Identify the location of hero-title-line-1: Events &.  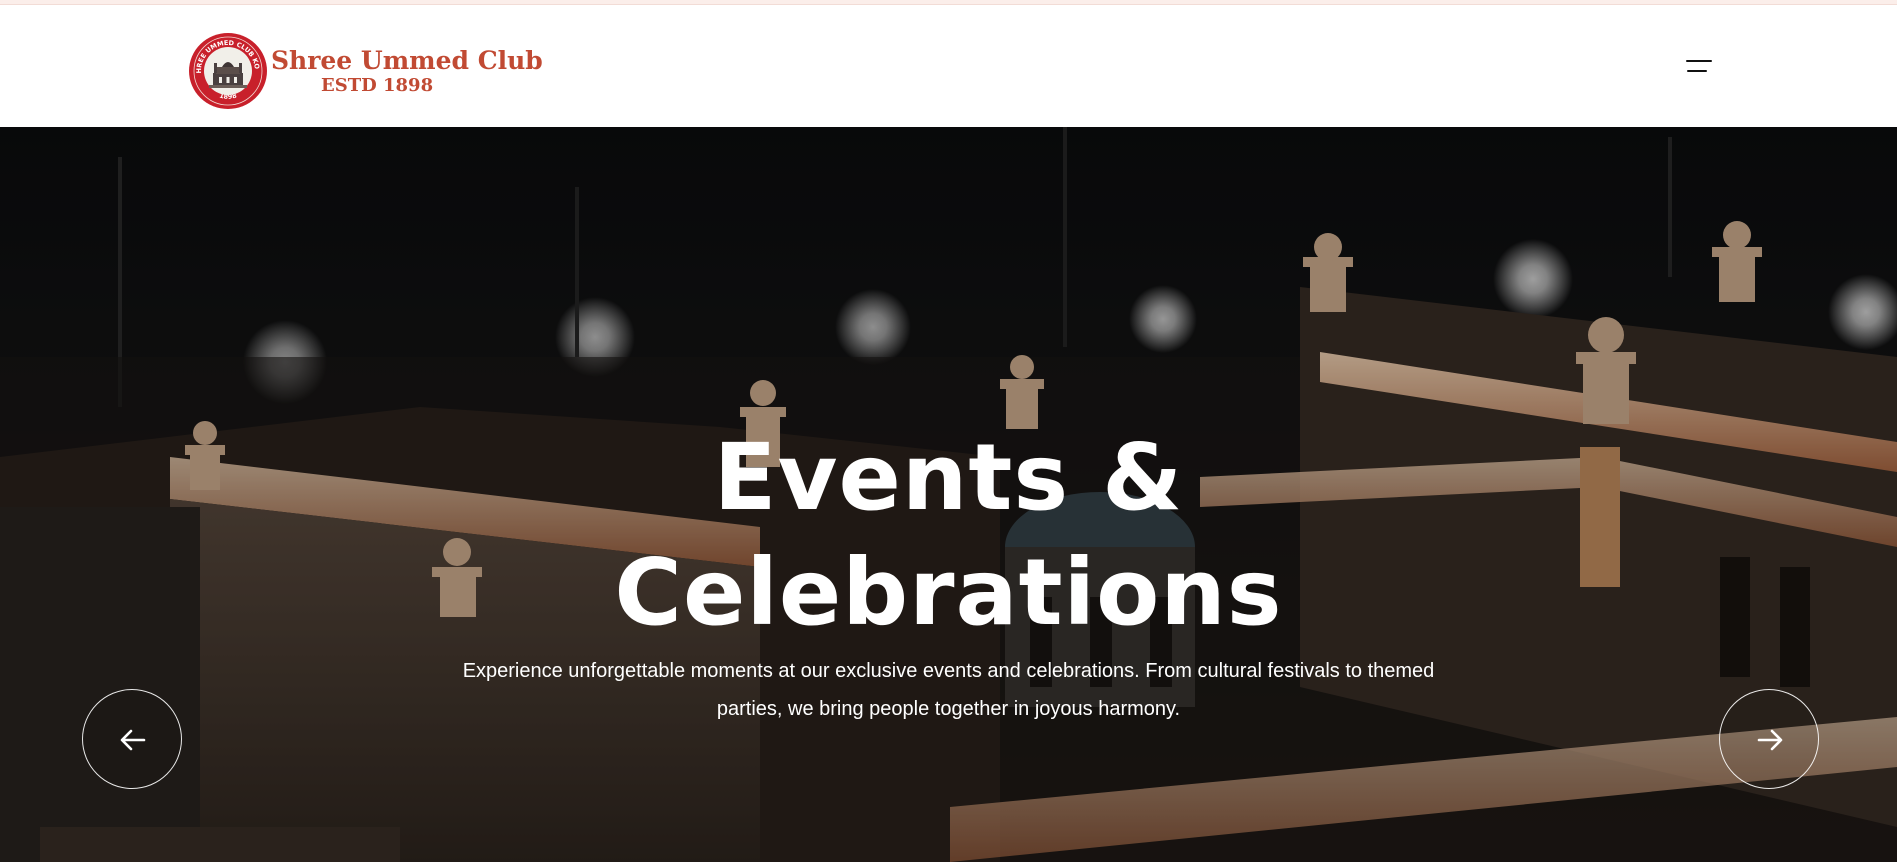
(948, 477).